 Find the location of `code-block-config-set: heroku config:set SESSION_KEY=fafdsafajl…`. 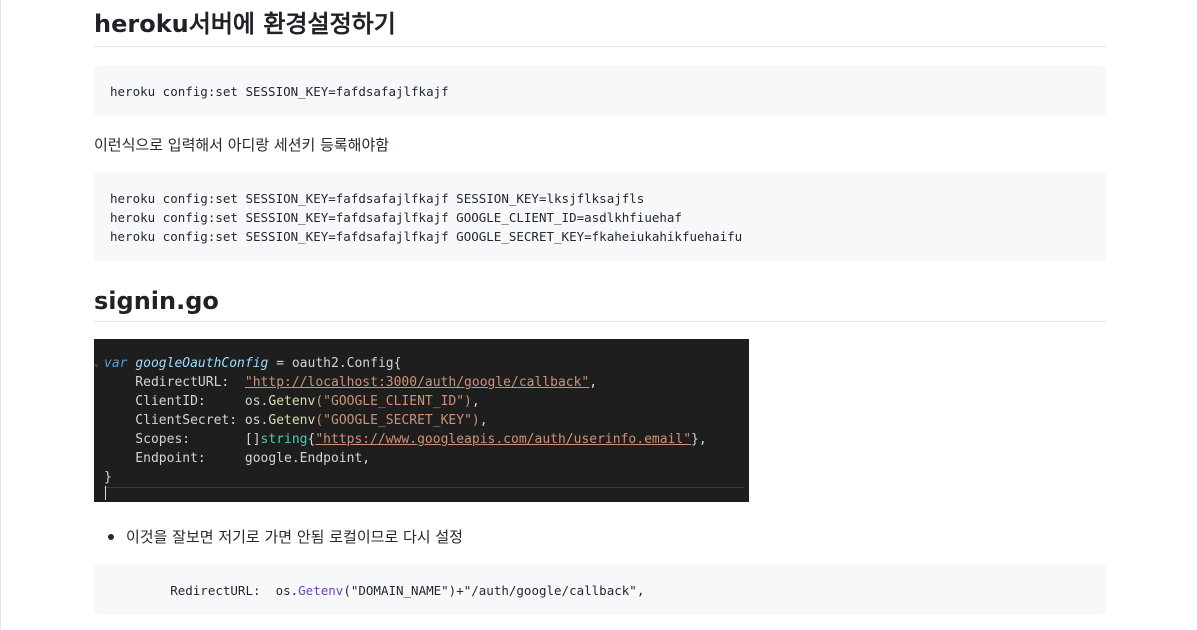

code-block-config-set: heroku config:set SESSION_KEY=fafdsafajl… is located at coordinates (600, 216).